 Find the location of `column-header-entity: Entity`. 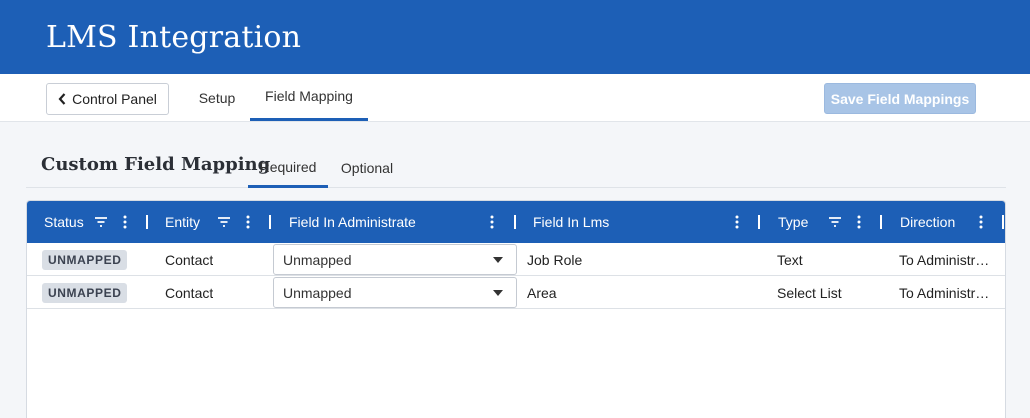

column-header-entity: Entity is located at coordinates (182, 222).